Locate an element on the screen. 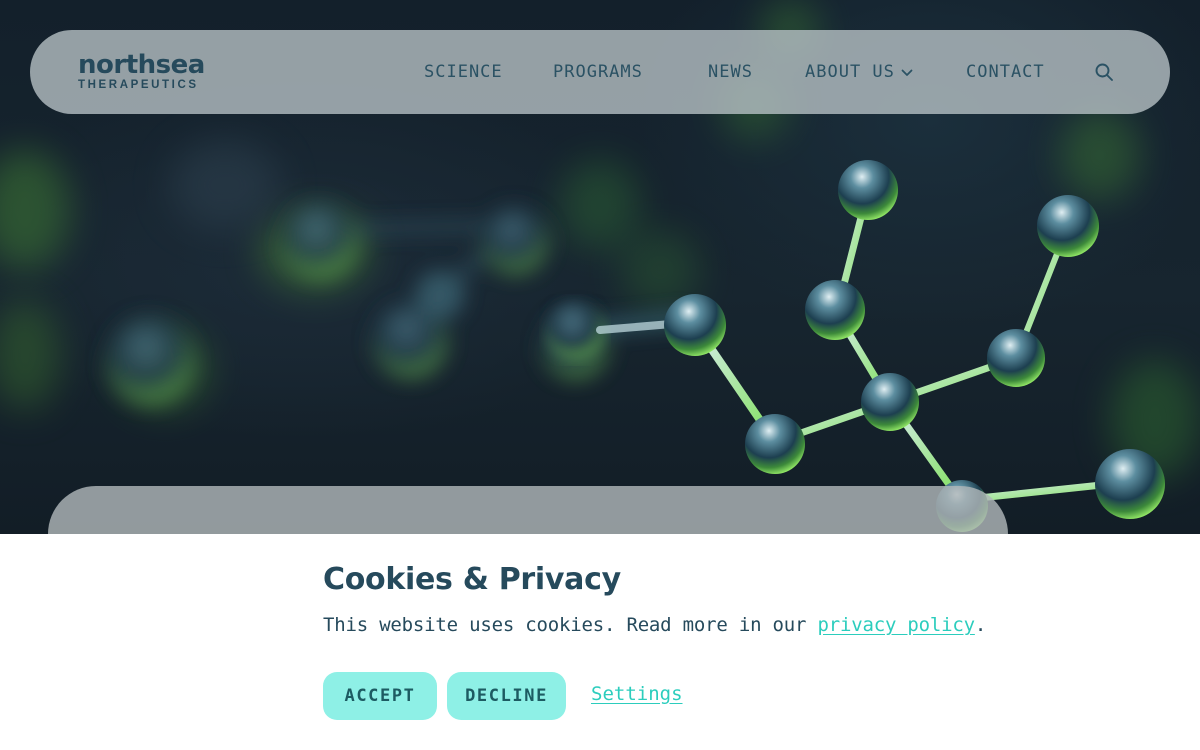 This screenshot has height=750, width=1200. nav-item-programs: PROGRAMS is located at coordinates (598, 72).